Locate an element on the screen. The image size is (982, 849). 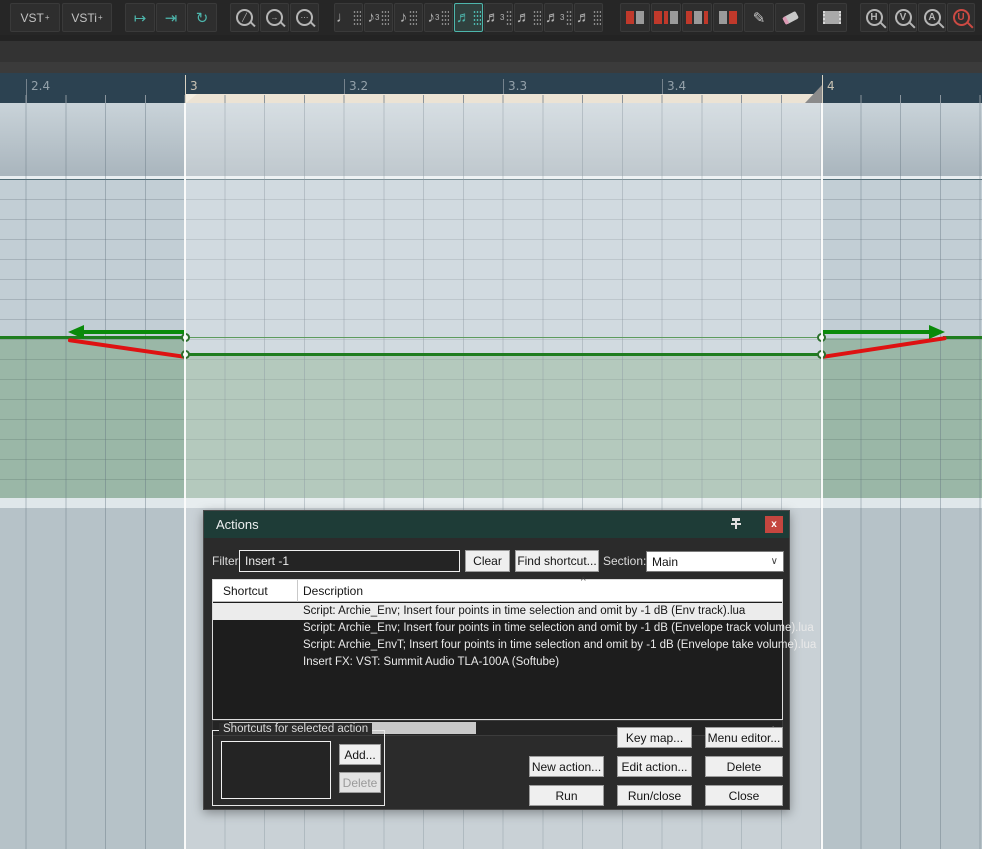
arrow-left-icon is located at coordinates (76, 332).